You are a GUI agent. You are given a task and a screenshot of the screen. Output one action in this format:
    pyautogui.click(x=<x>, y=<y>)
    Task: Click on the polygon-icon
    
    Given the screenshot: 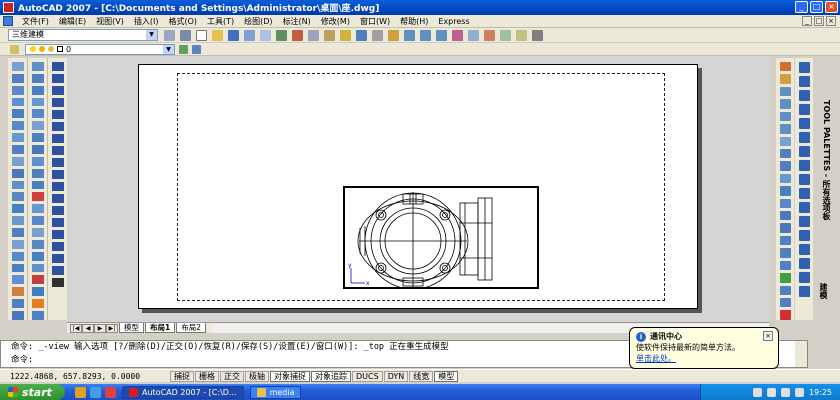 What is the action you would take?
    pyautogui.click(x=57, y=102)
    